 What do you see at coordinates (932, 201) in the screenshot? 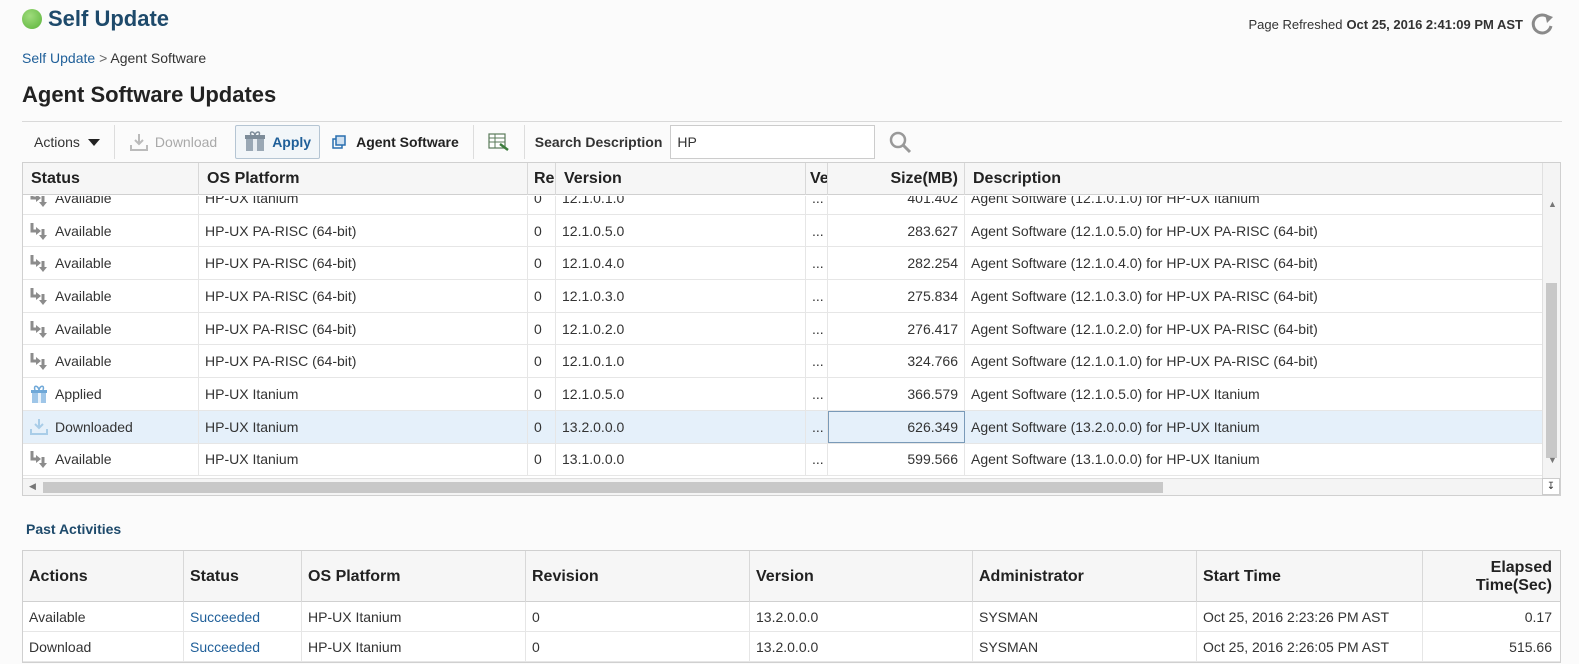
I see `size-text: 401.402` at bounding box center [932, 201].